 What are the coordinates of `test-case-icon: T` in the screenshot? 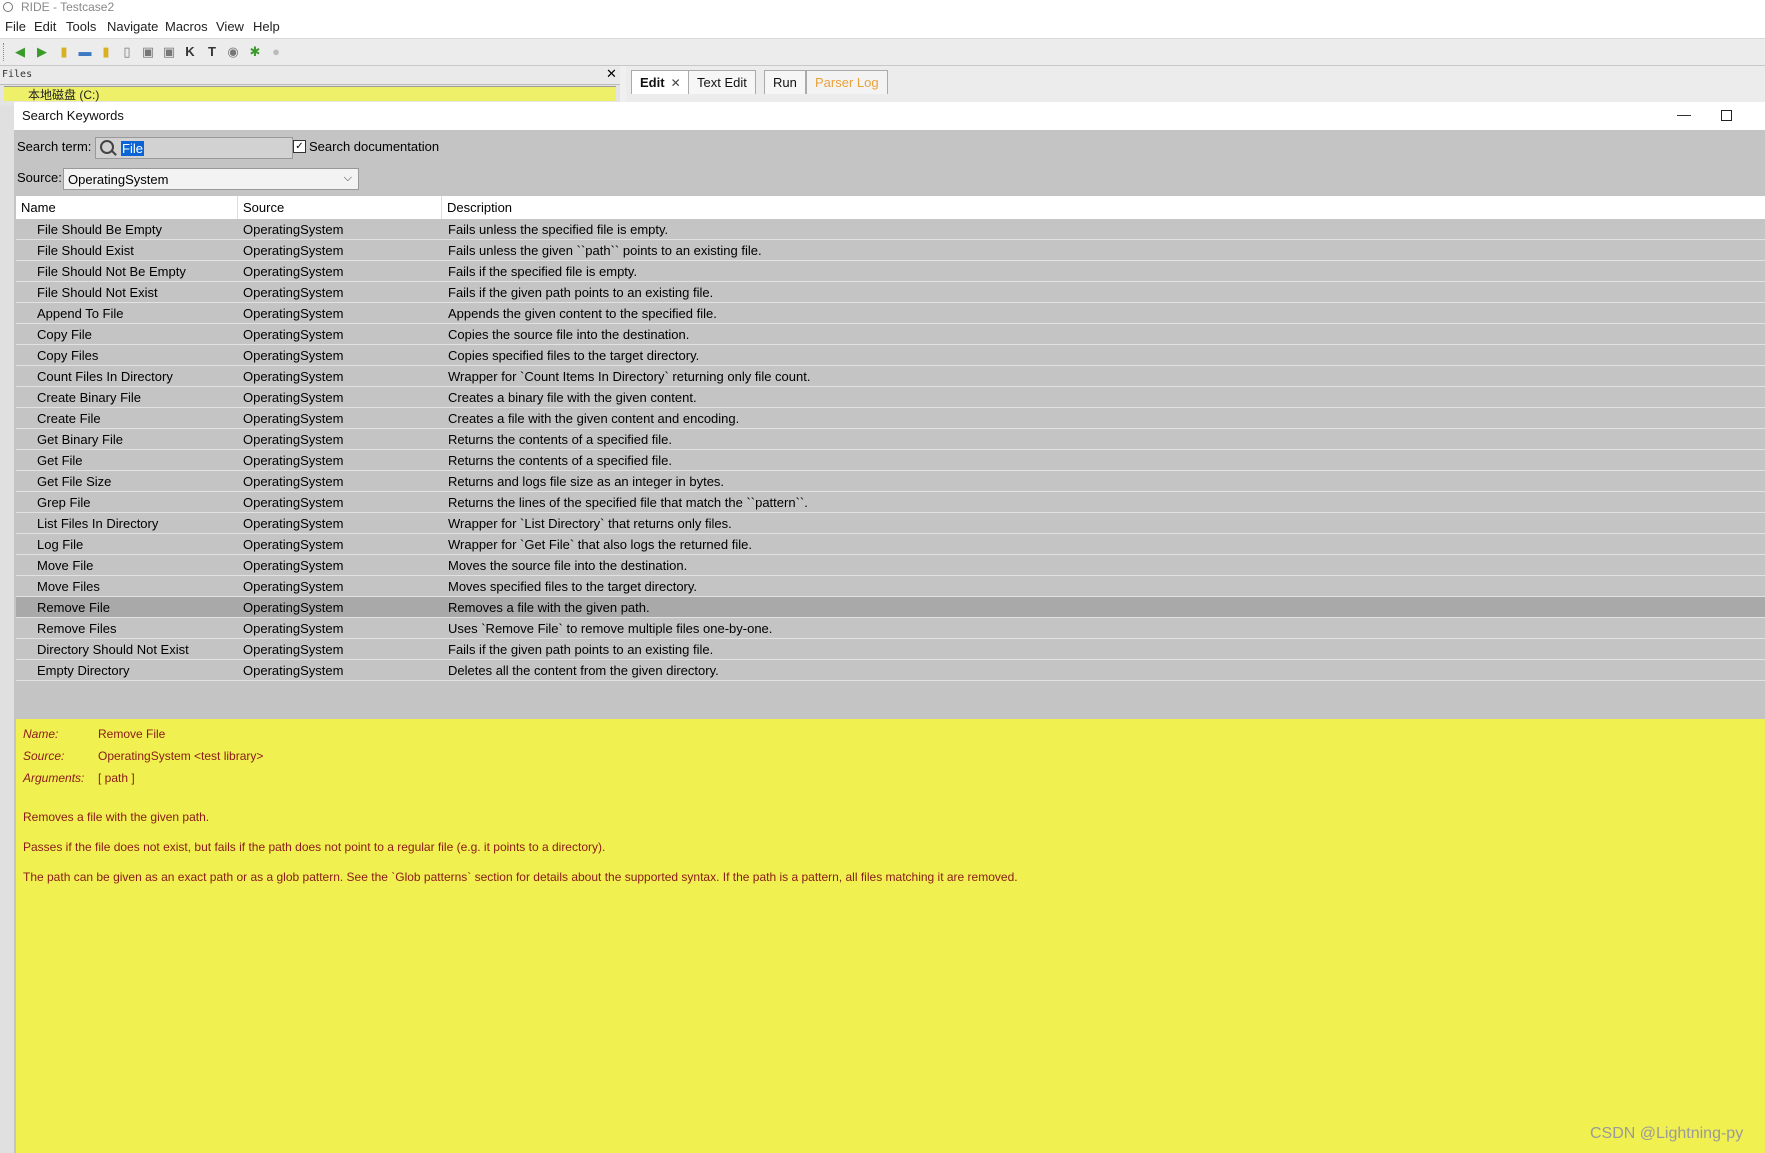 It's located at (212, 52).